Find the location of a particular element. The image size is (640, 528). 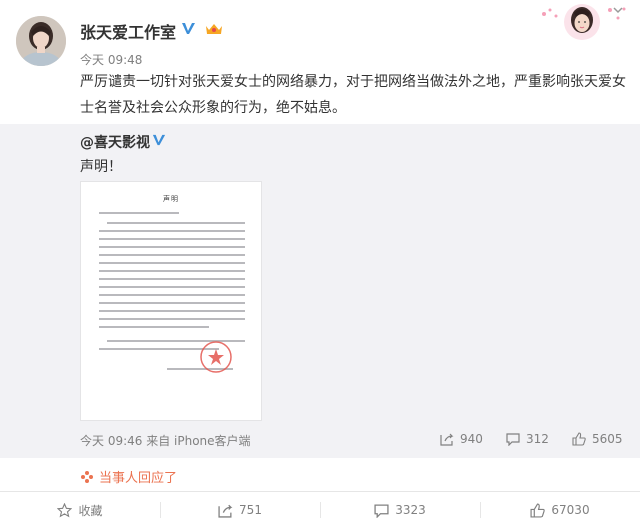

repost-share-count: 940 is located at coordinates (471, 439).